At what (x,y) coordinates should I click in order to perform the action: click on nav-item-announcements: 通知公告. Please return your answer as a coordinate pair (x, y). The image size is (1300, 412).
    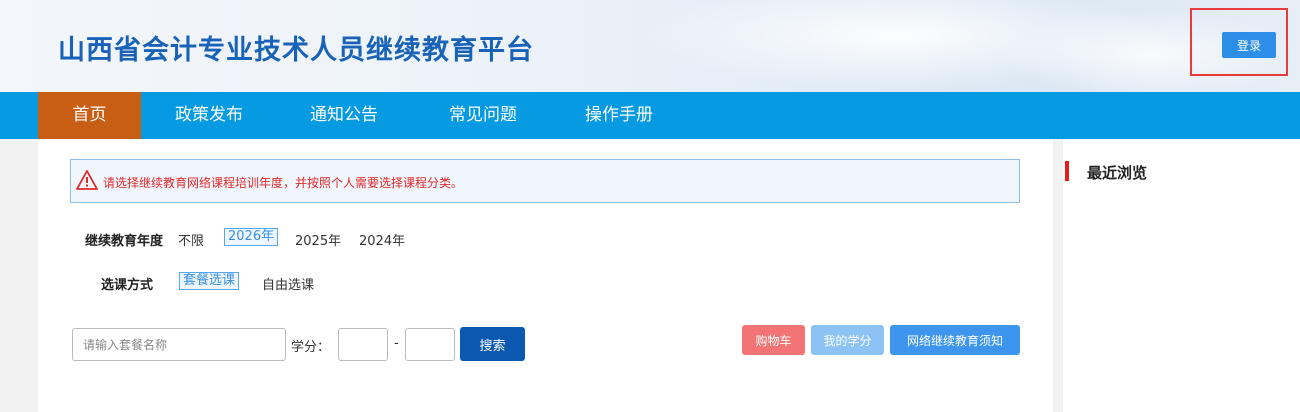
    Looking at the image, I should click on (344, 115).